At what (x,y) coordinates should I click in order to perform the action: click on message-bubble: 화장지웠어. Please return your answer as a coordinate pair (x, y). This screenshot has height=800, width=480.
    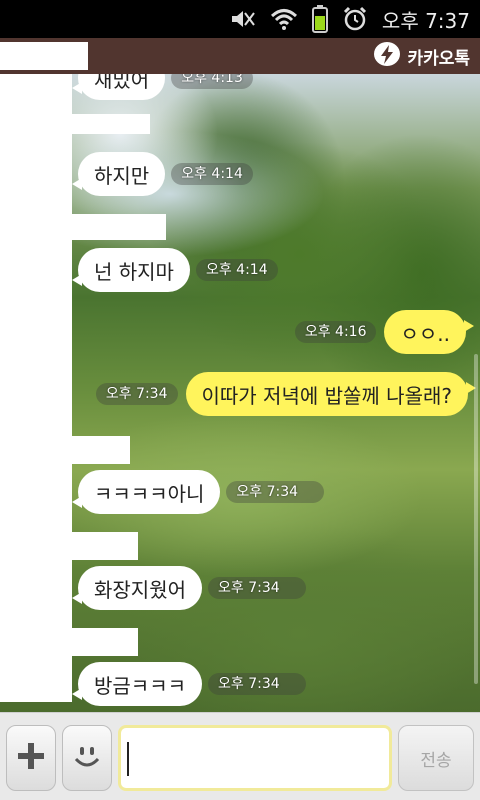
    Looking at the image, I should click on (137, 588).